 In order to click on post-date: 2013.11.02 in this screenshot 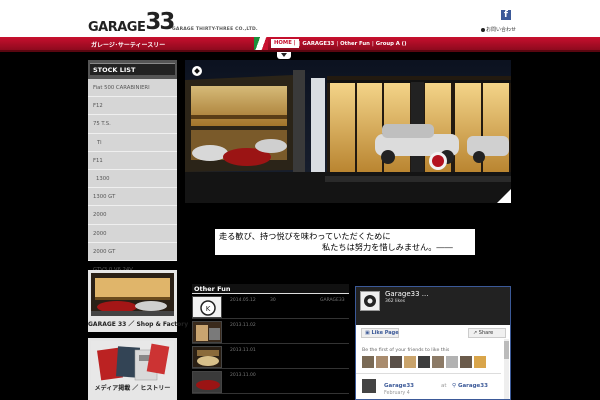, I will do `click(243, 325)`.